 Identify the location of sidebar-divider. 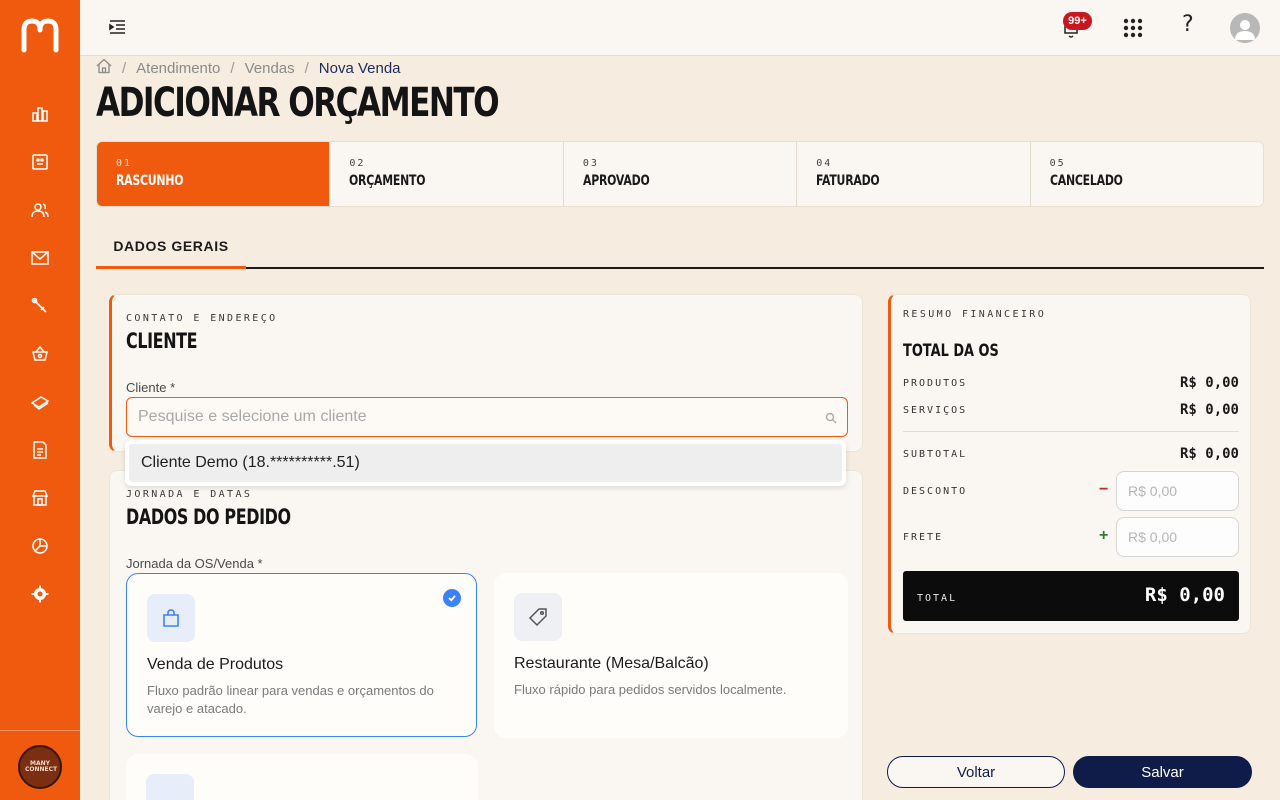
(40, 730).